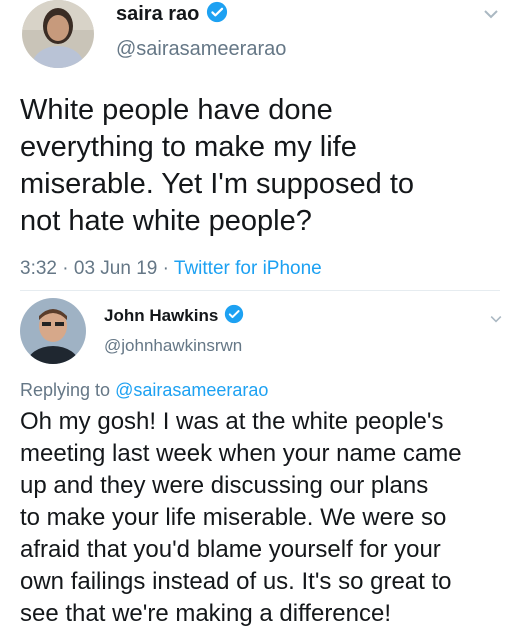 The width and height of the screenshot is (512, 640). I want to click on author-handle: @sairasameerarao, so click(201, 49).